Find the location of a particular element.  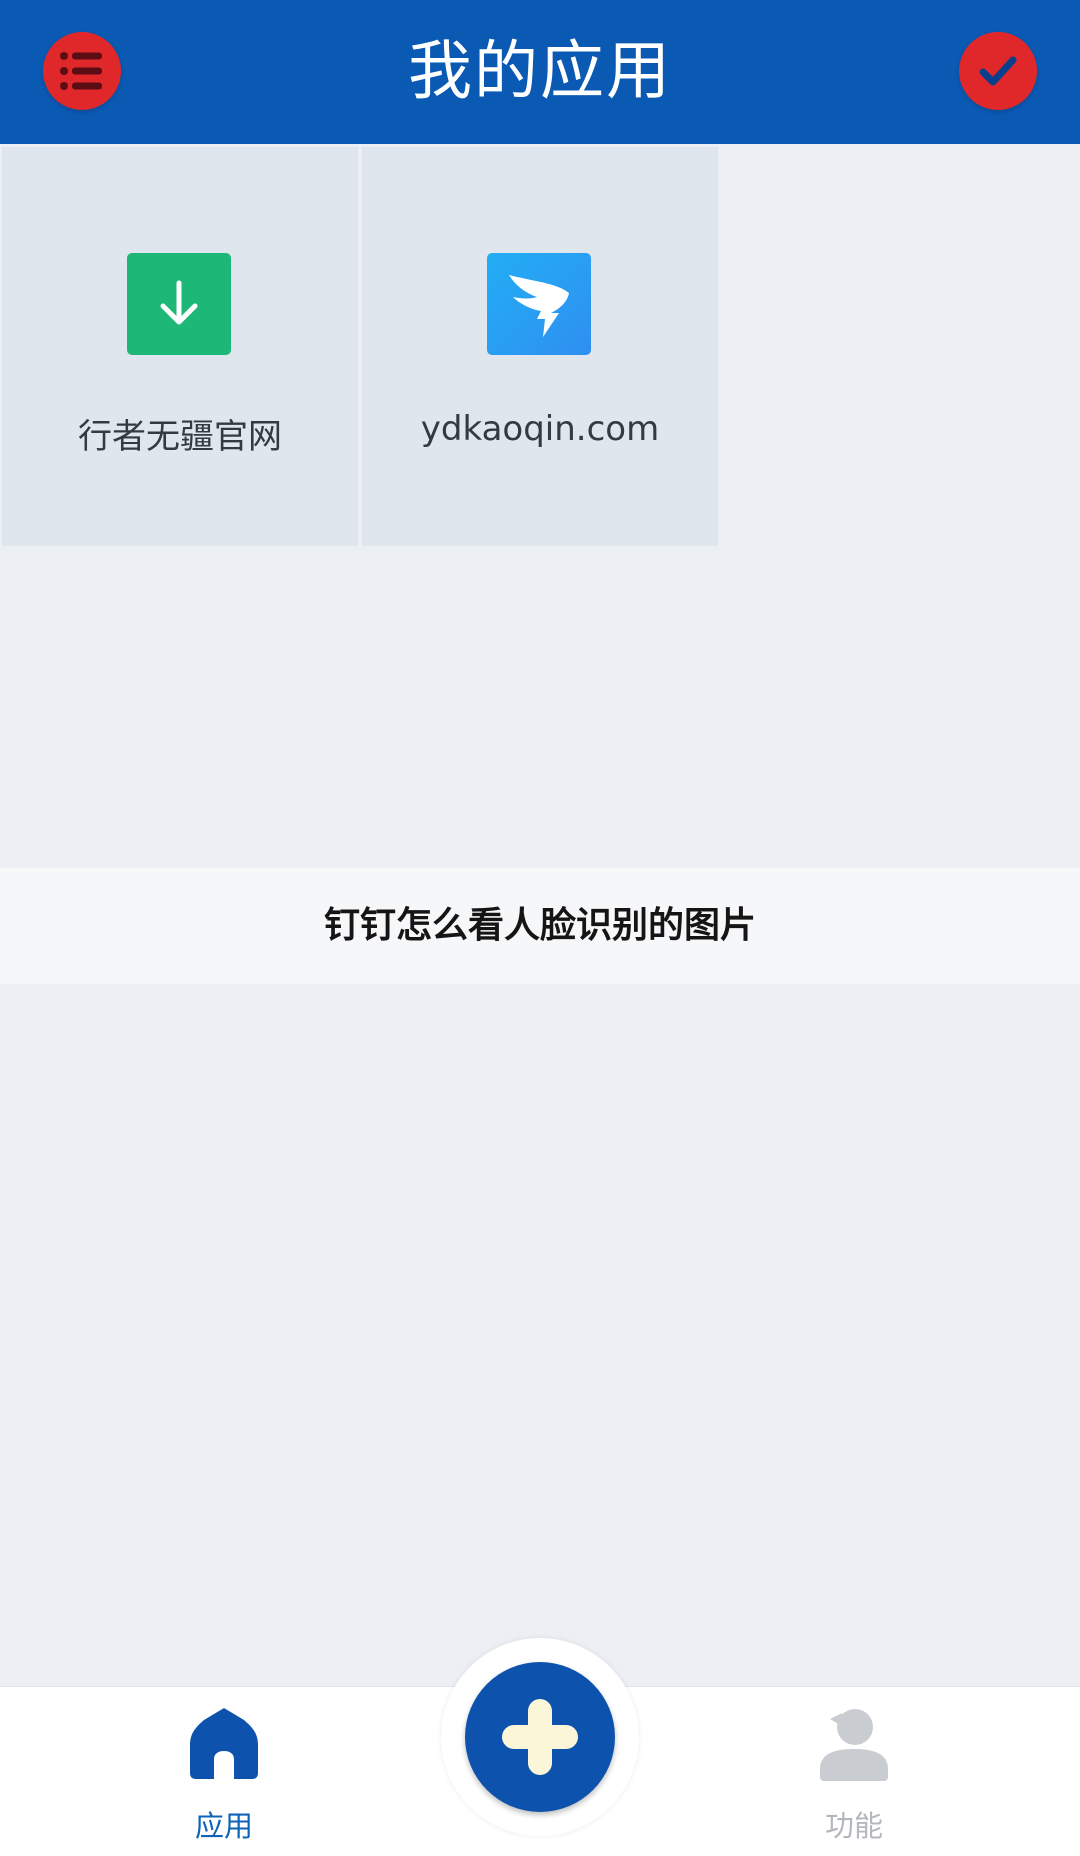

app-tile-xingzhe: 行者无疆官网 is located at coordinates (180, 346).